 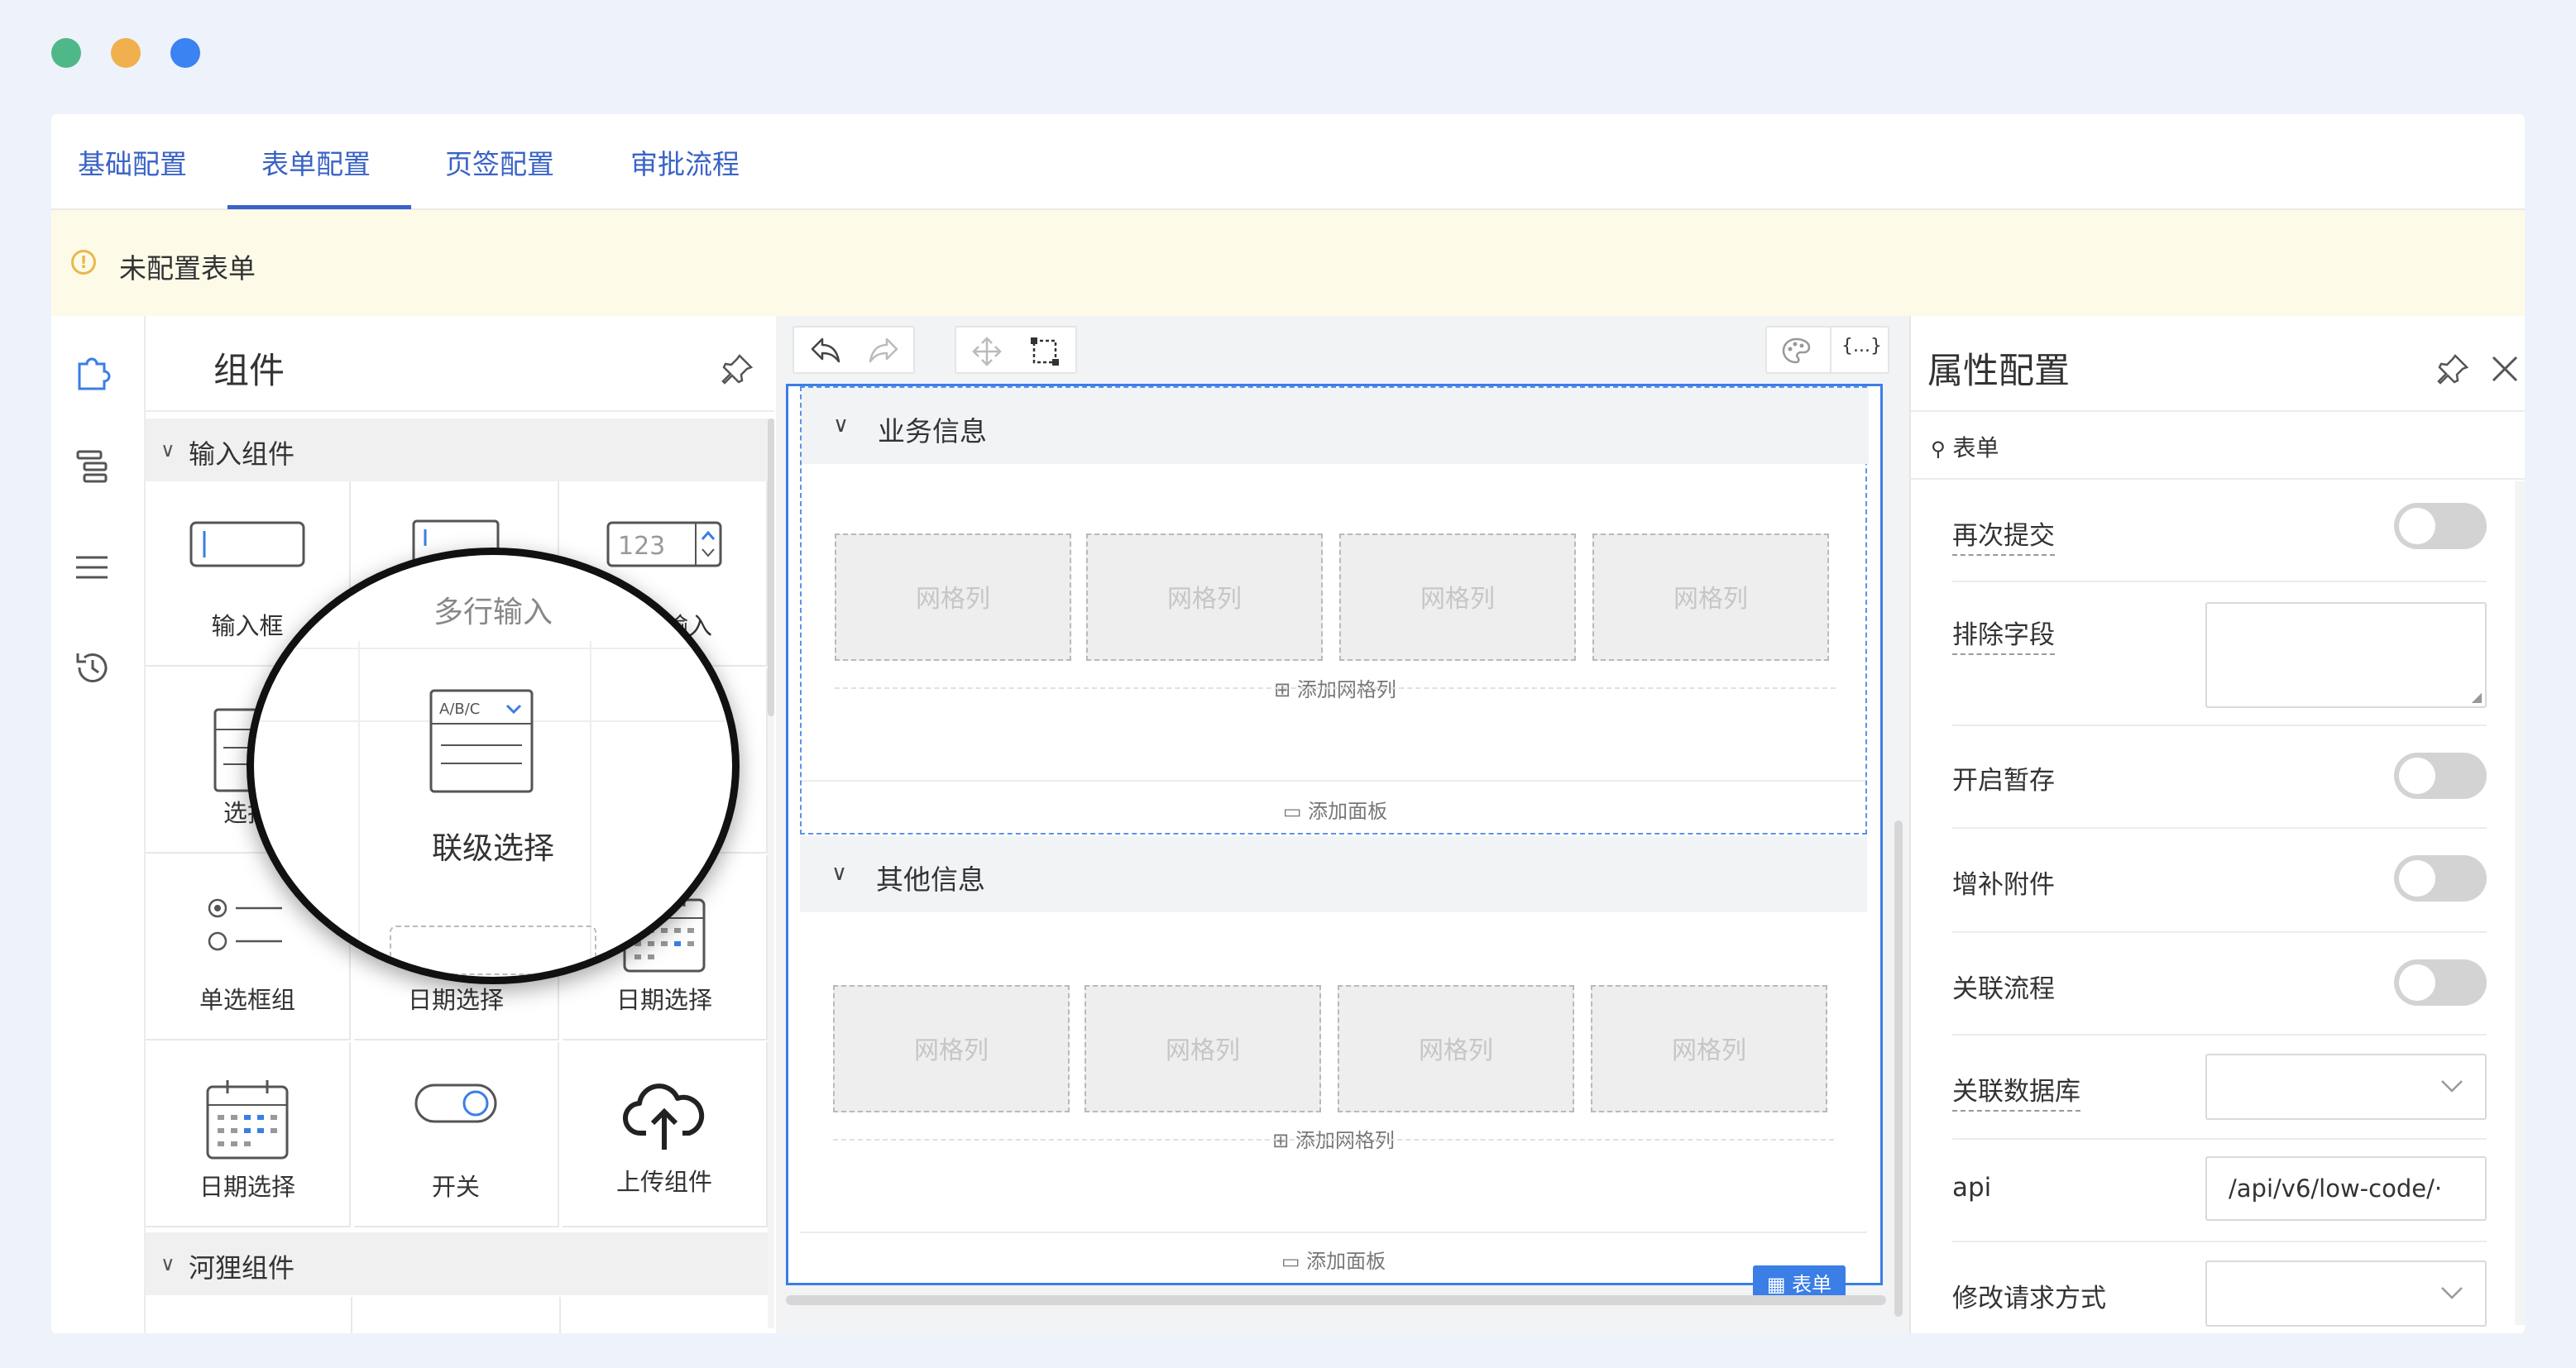 What do you see at coordinates (663, 1182) in the screenshot?
I see `component-label: 上传组件` at bounding box center [663, 1182].